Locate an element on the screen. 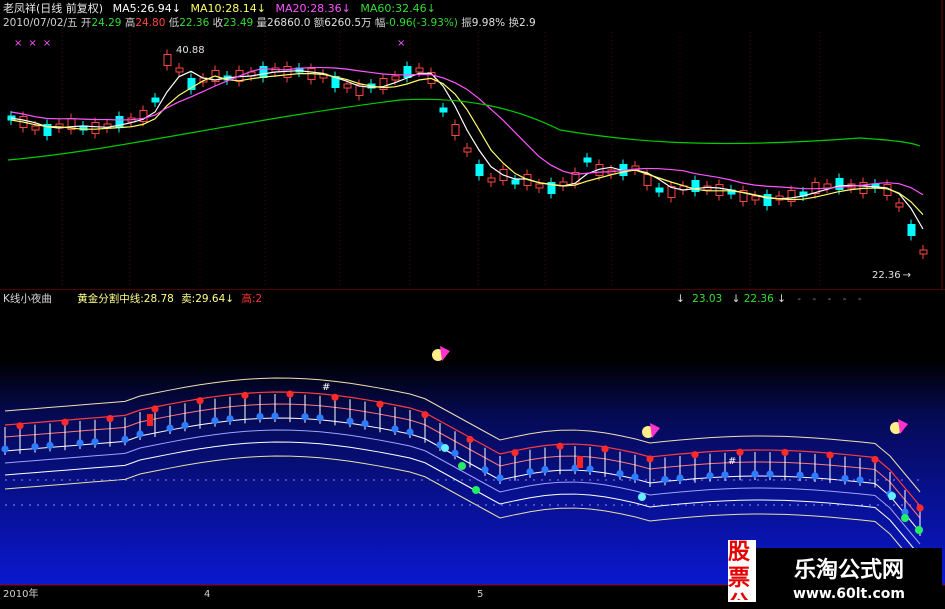 The image size is (945, 609). watermark-url: www.60lt.com is located at coordinates (849, 594).